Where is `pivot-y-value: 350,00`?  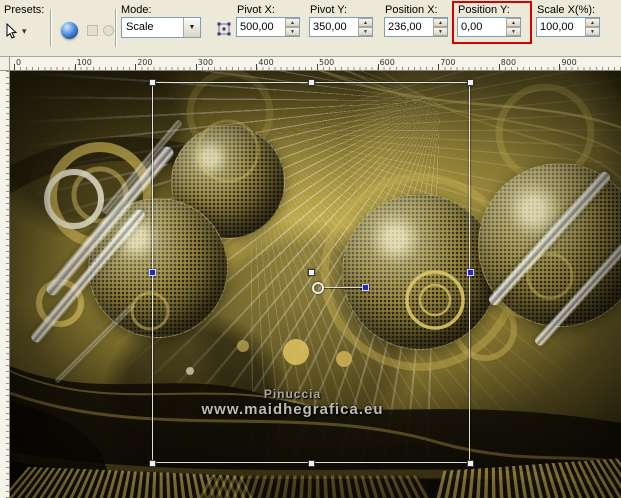 pivot-y-value: 350,00 is located at coordinates (330, 27).